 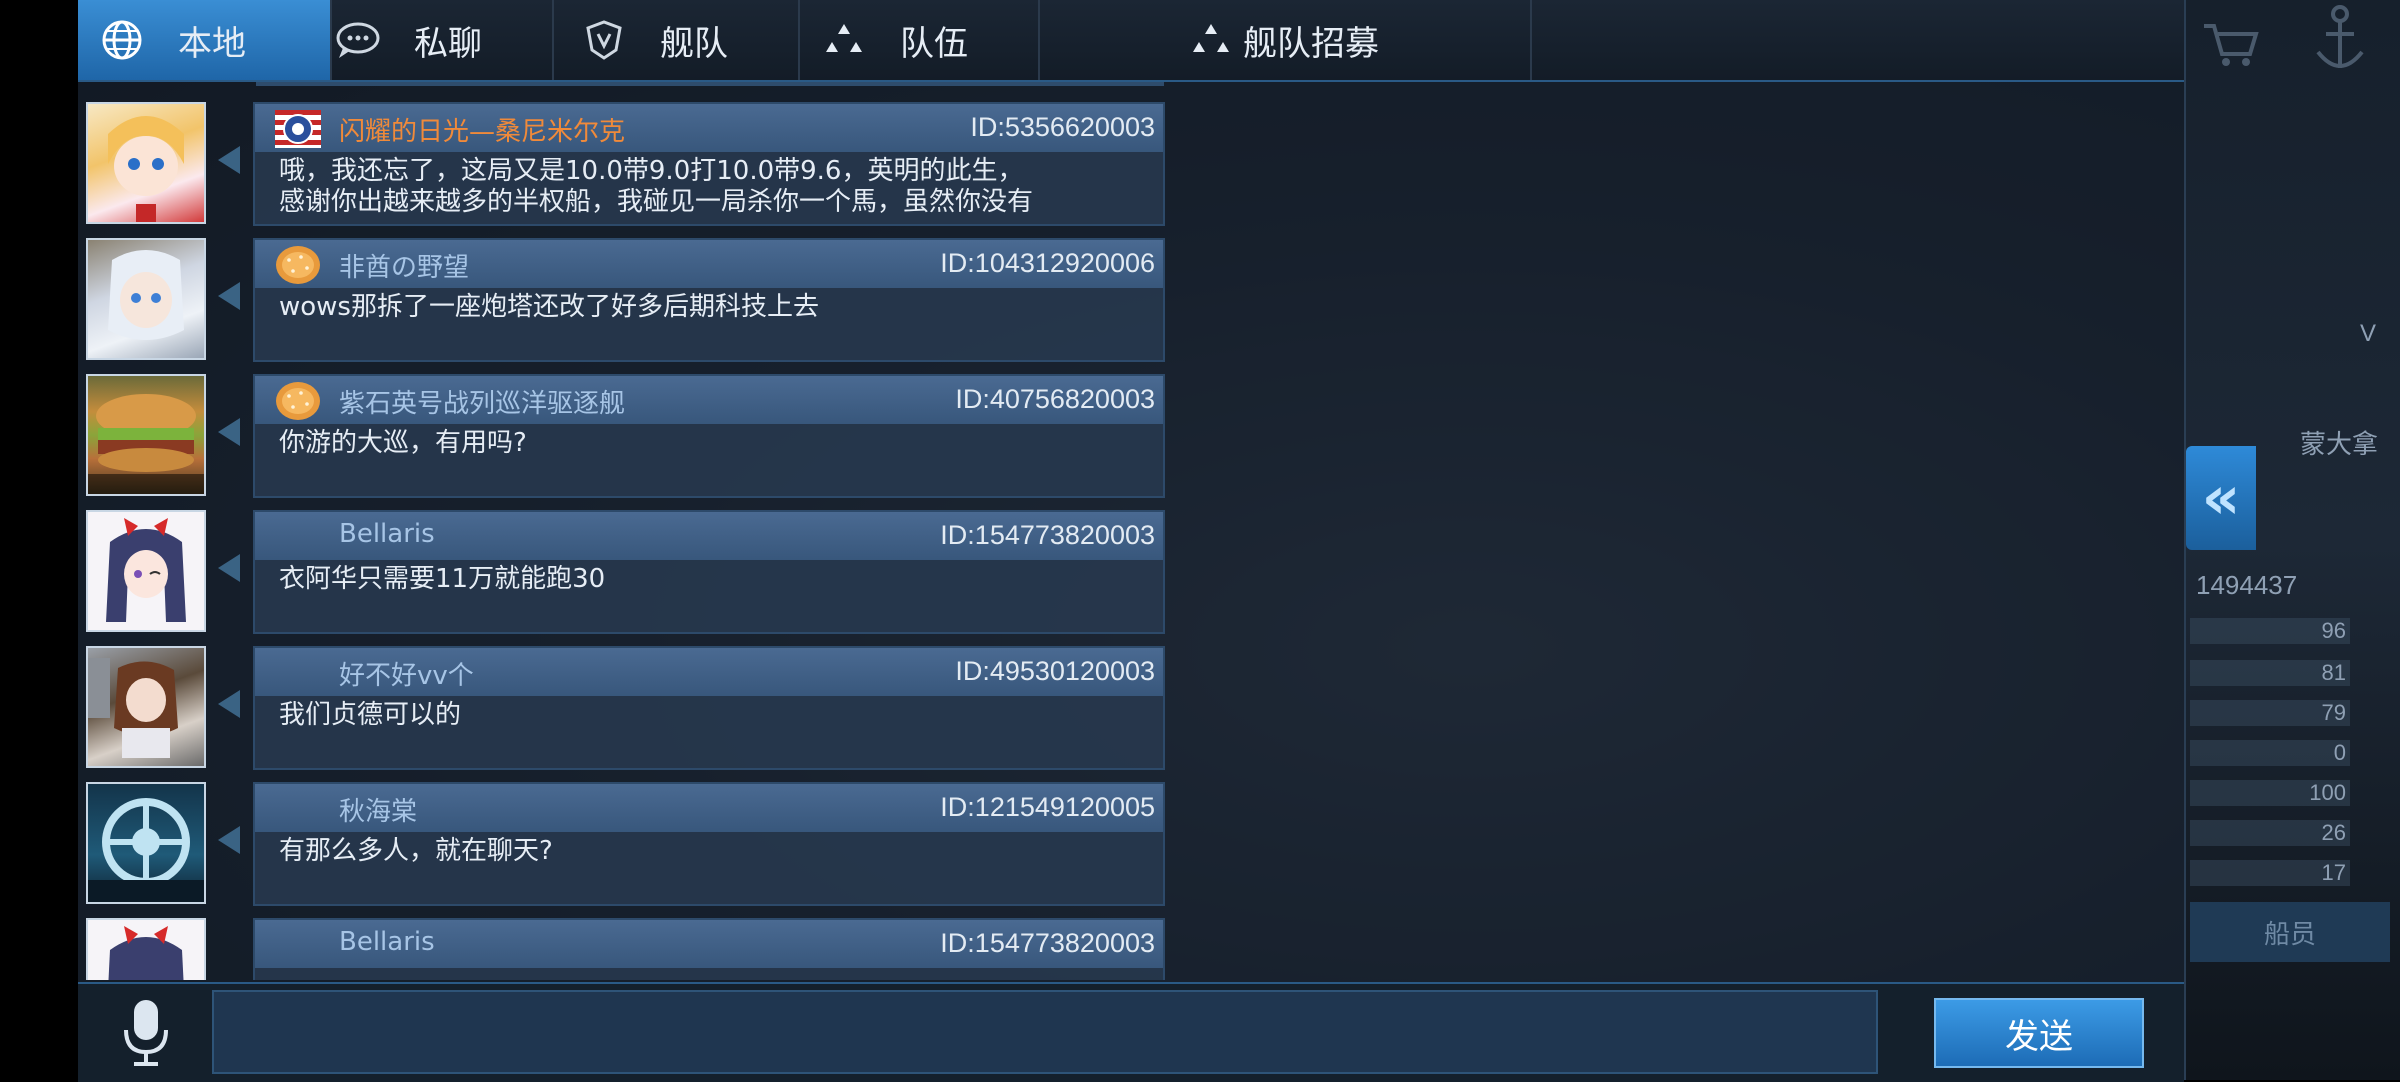 I want to click on tab-label: 本地, so click(x=212, y=43).